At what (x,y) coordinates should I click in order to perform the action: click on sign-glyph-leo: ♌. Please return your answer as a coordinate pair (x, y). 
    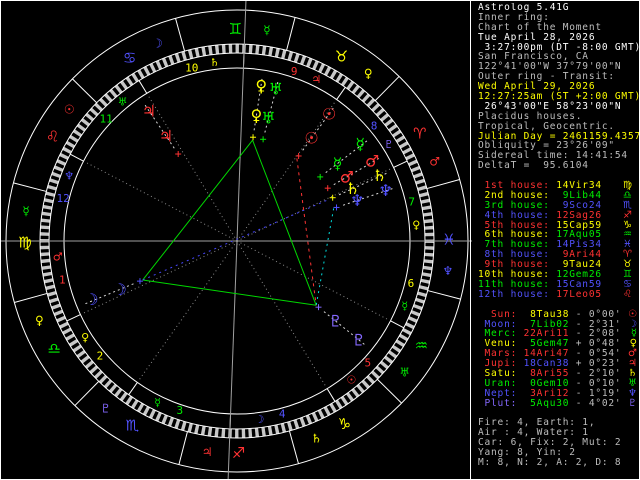
    Looking at the image, I should click on (52, 136).